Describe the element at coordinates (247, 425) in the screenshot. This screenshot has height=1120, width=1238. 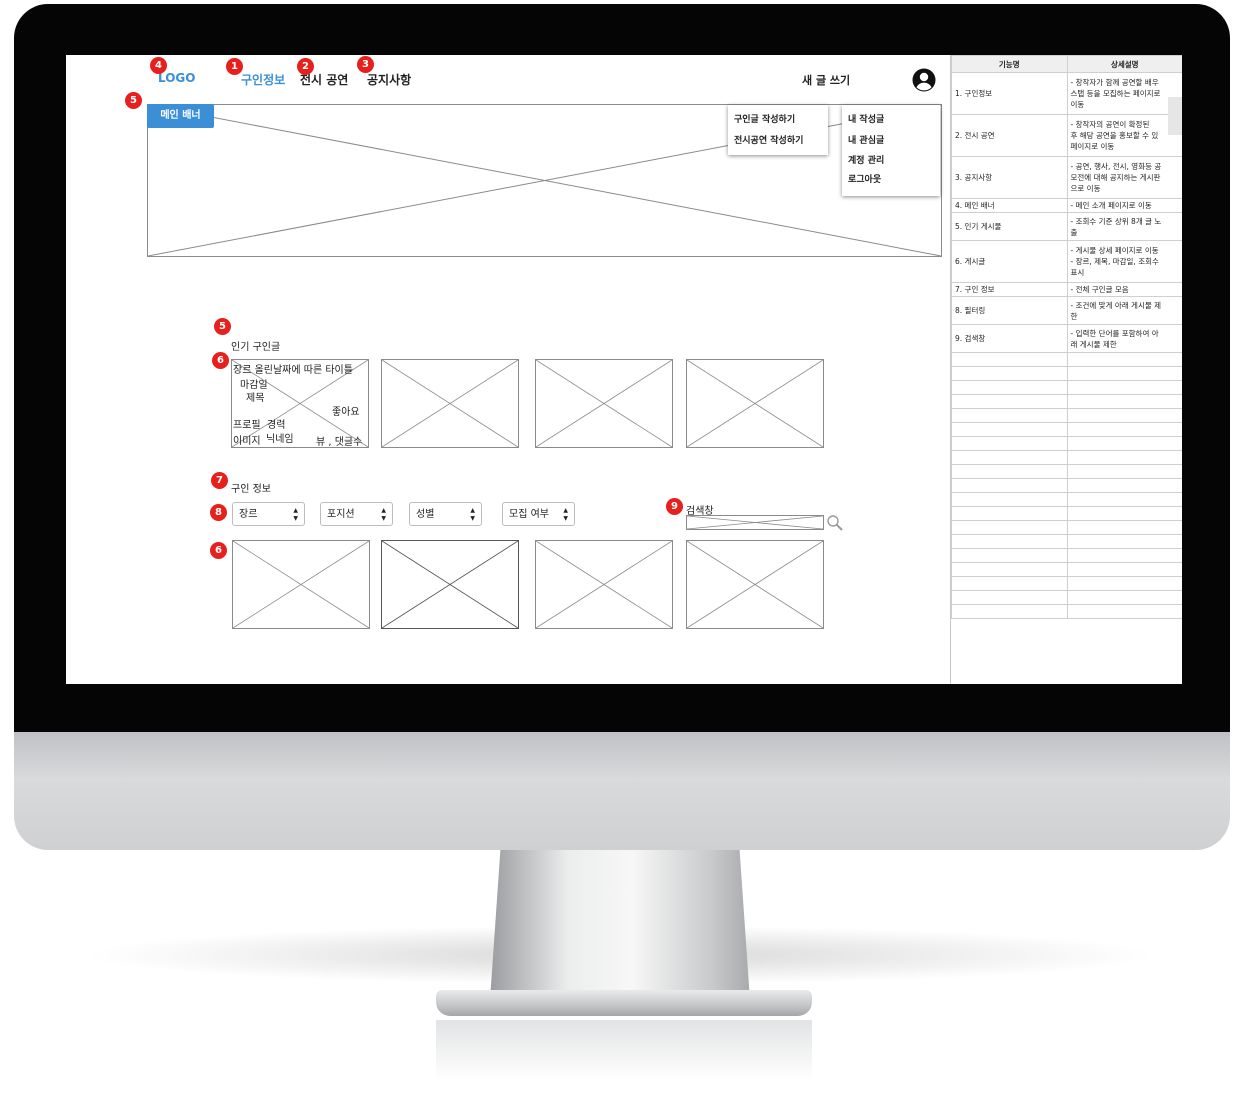
I see `card-profile: 프로필` at that location.